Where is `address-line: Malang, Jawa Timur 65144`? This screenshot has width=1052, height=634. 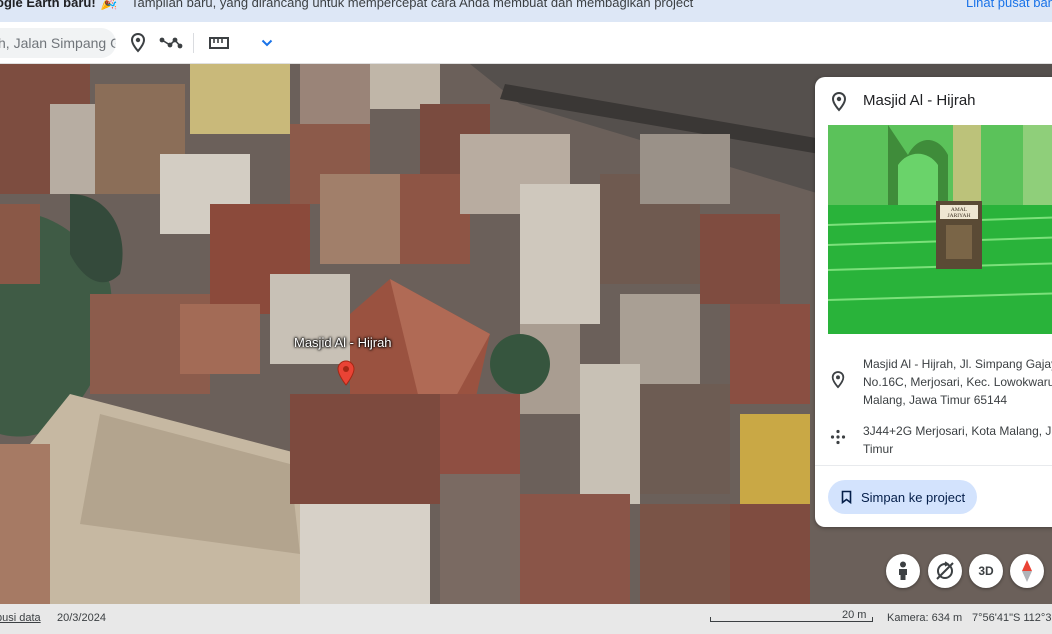 address-line: Malang, Jawa Timur 65144 is located at coordinates (935, 400).